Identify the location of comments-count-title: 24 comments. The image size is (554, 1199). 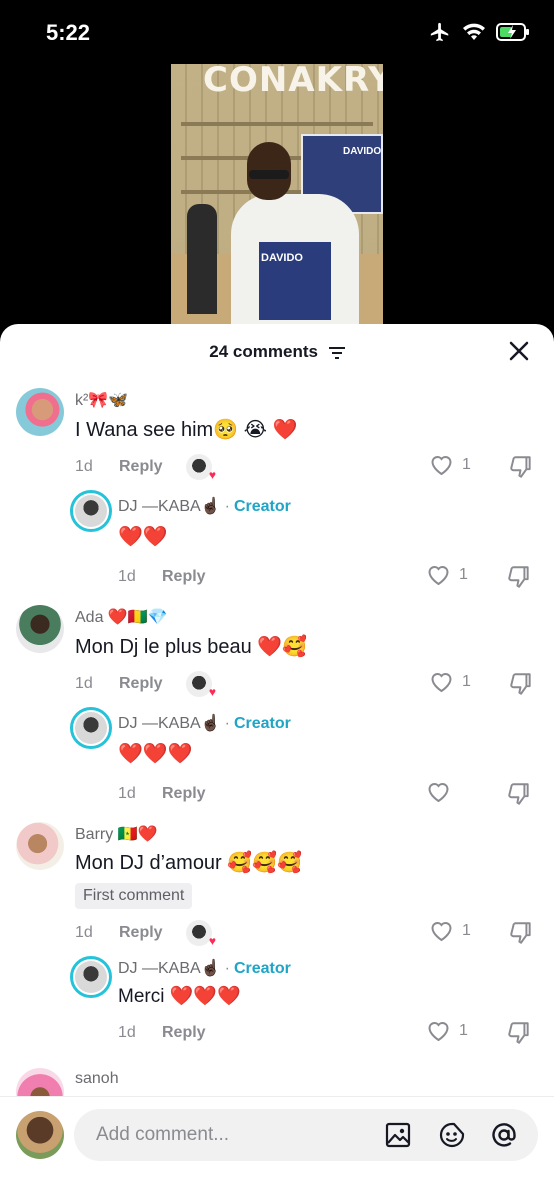
(277, 352).